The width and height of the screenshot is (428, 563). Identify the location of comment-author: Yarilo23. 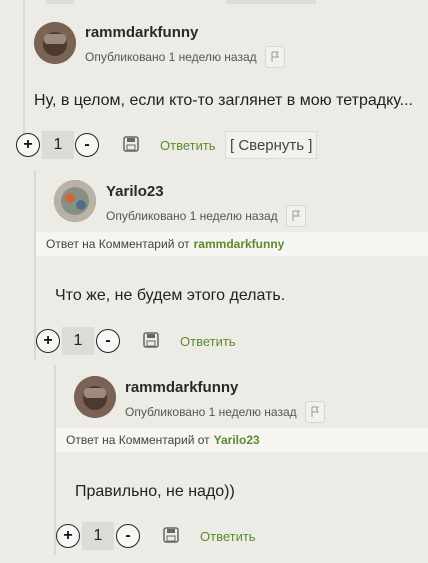
(135, 191).